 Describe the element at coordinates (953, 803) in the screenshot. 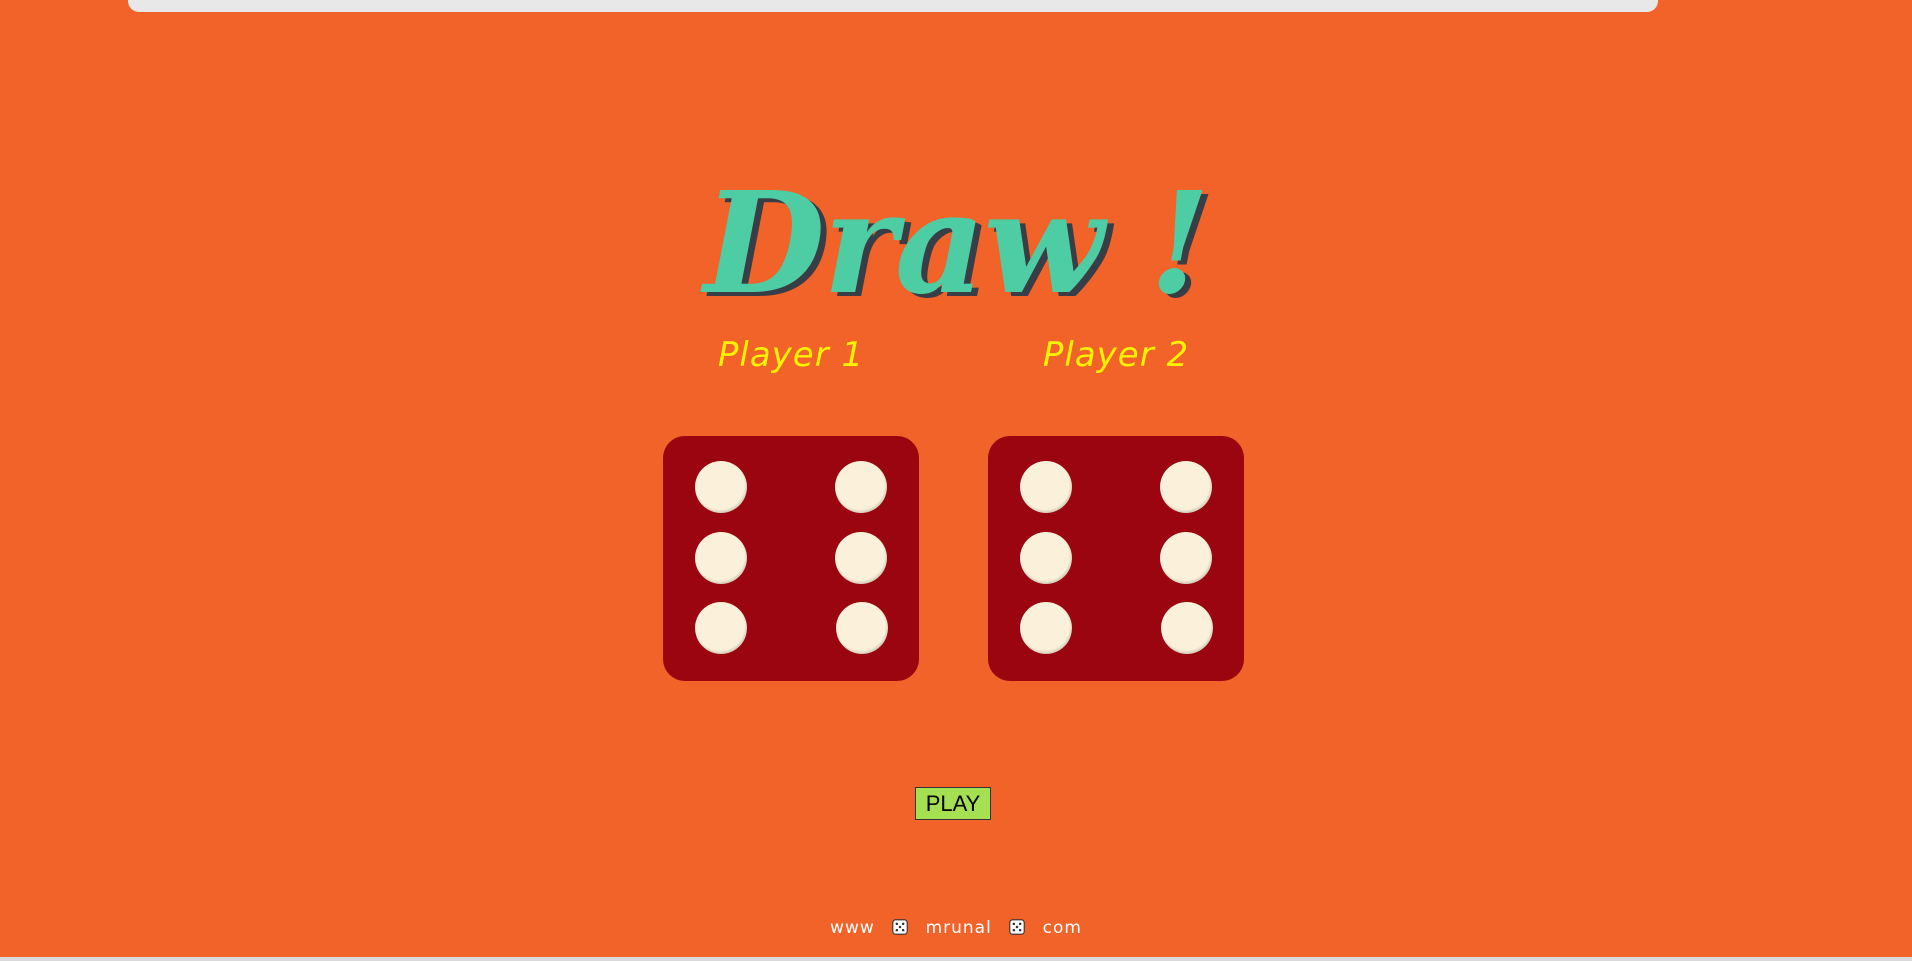

I see `play-button: PLAY` at that location.